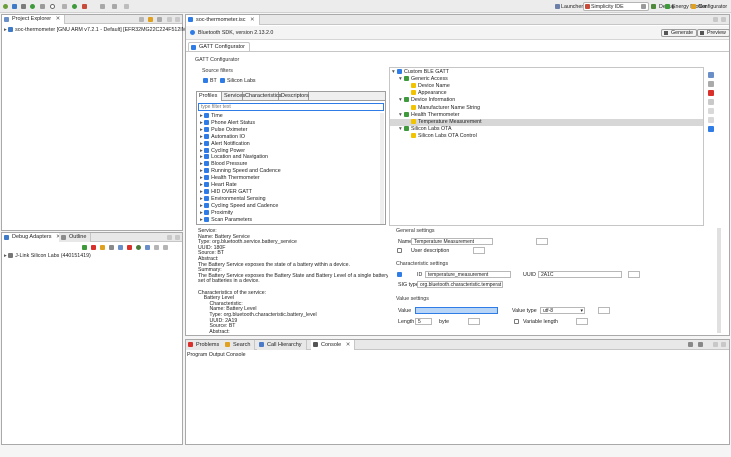  Describe the element at coordinates (159, 19) in the screenshot. I see `filter-icon` at that location.